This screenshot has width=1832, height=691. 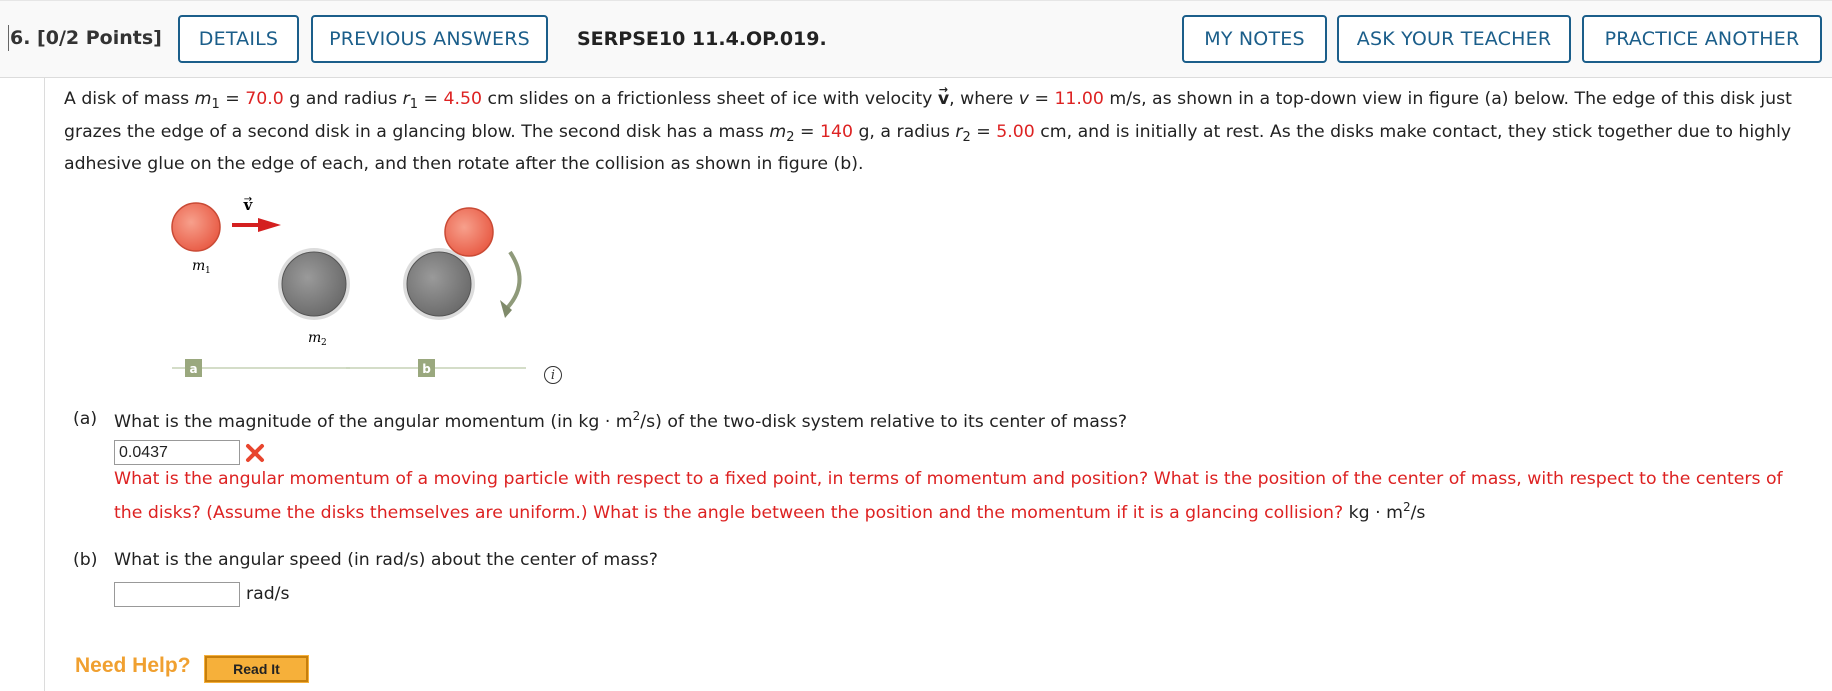 What do you see at coordinates (1702, 39) in the screenshot?
I see `practice-another-button: PRACTICE ANOTHER` at bounding box center [1702, 39].